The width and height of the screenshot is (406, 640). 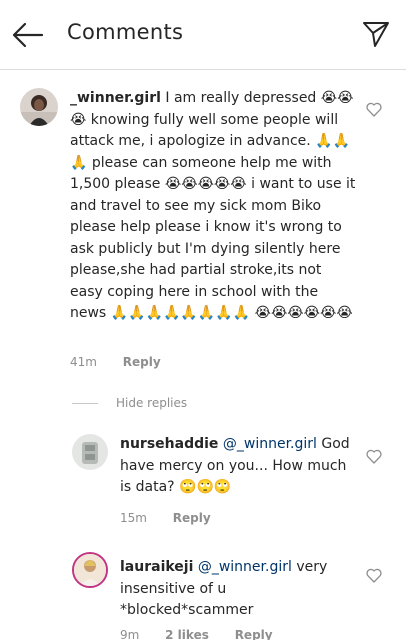 I want to click on likes-count: 2 likes, so click(x=187, y=634).